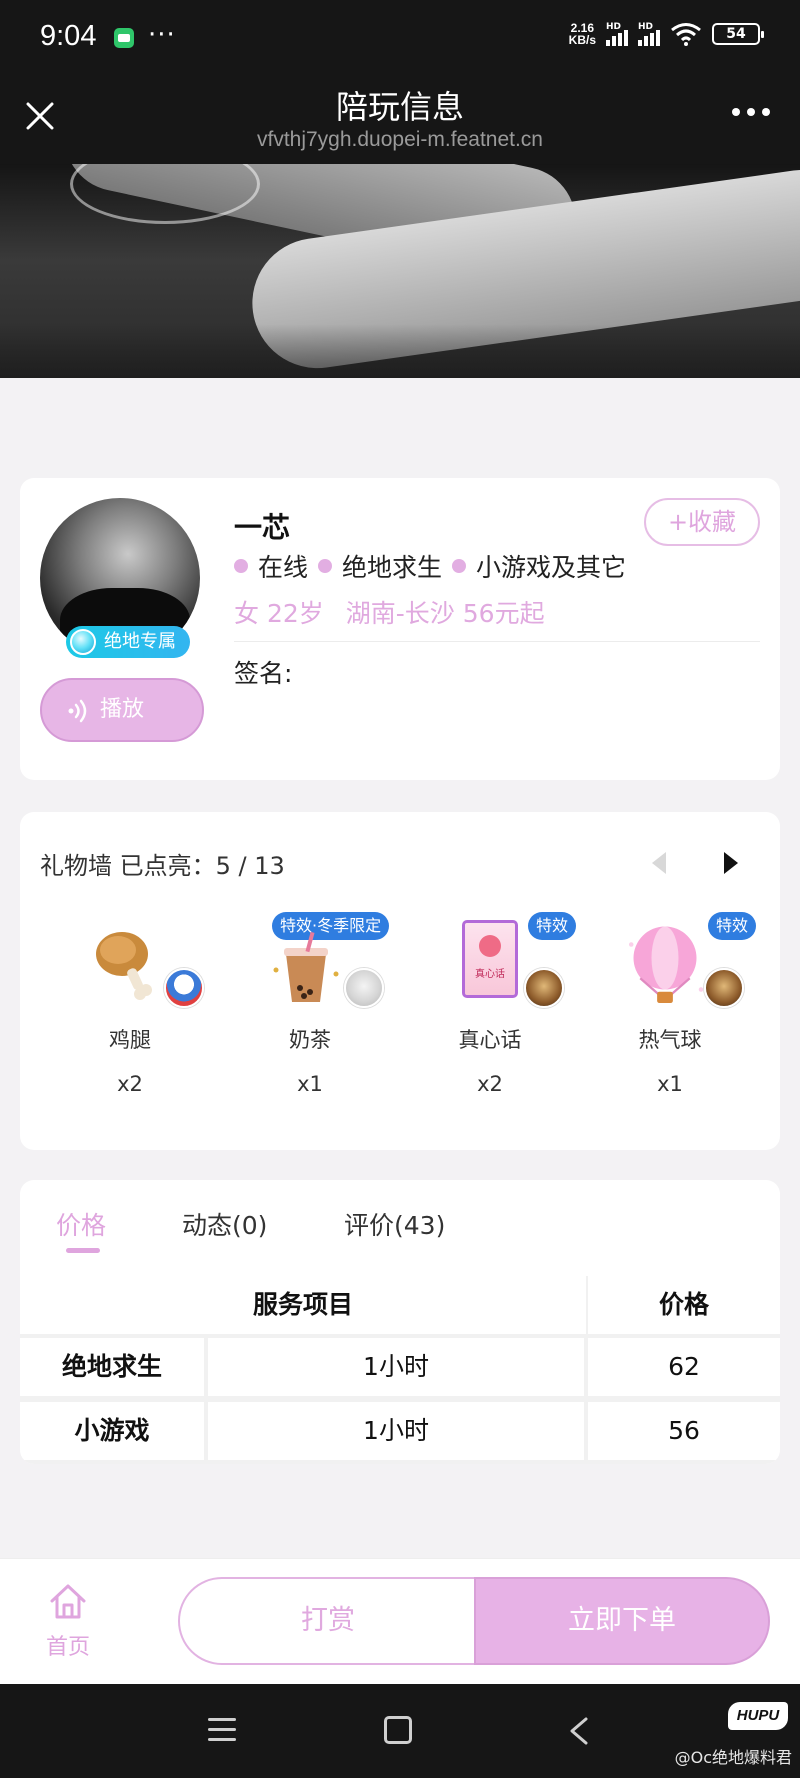 This screenshot has height=1778, width=800. What do you see at coordinates (649, 34) in the screenshot?
I see `signal-icon-2: HD` at bounding box center [649, 34].